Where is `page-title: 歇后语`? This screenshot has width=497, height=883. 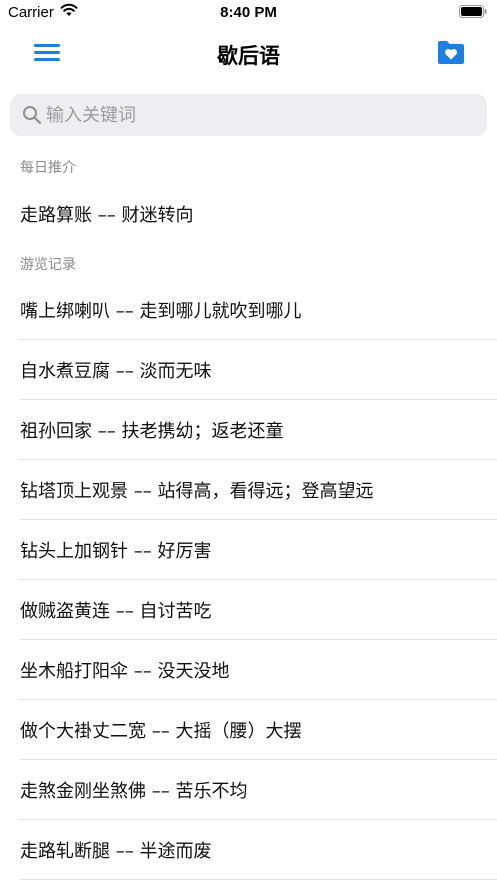
page-title: 歇后语 is located at coordinates (248, 56).